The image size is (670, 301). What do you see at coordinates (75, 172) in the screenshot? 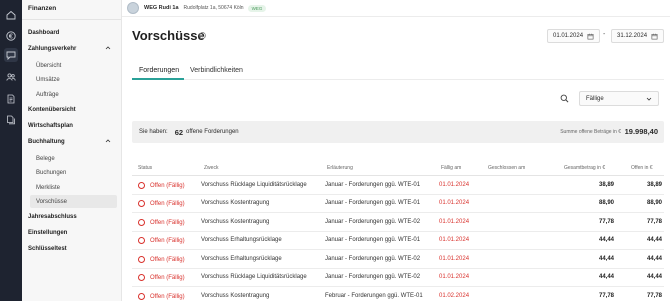
I see `sidebar-item-buchungen: Buchungen` at bounding box center [75, 172].